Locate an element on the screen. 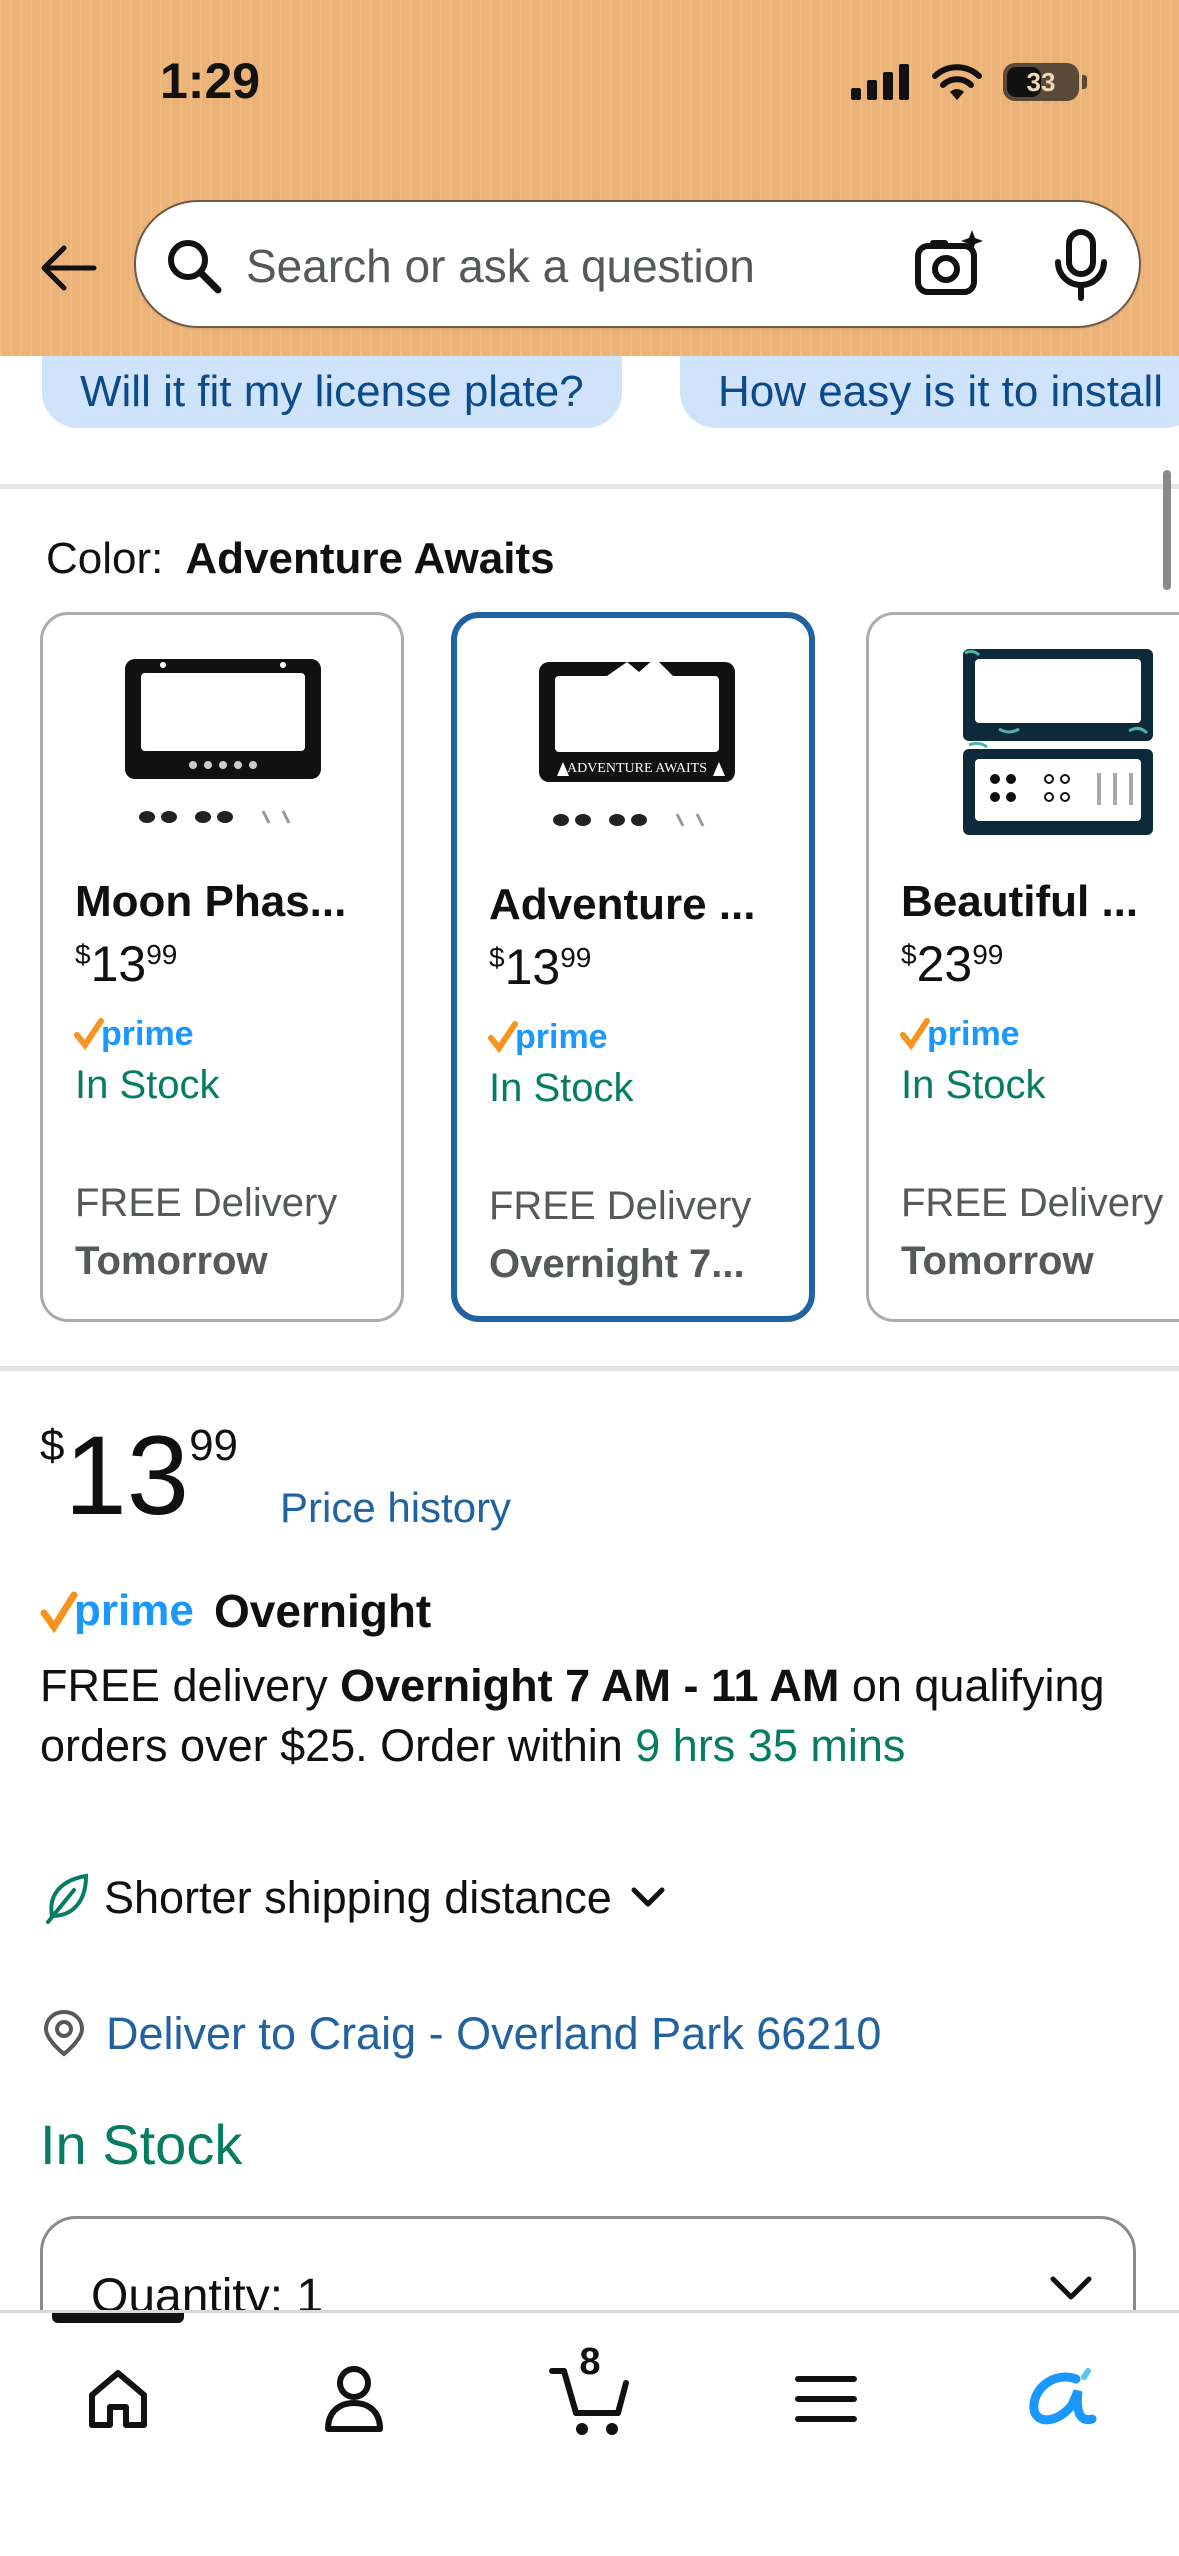 This screenshot has width=1179, height=2556. variant-thumbnail: ADVENTURE AWAITS is located at coordinates (637, 742).